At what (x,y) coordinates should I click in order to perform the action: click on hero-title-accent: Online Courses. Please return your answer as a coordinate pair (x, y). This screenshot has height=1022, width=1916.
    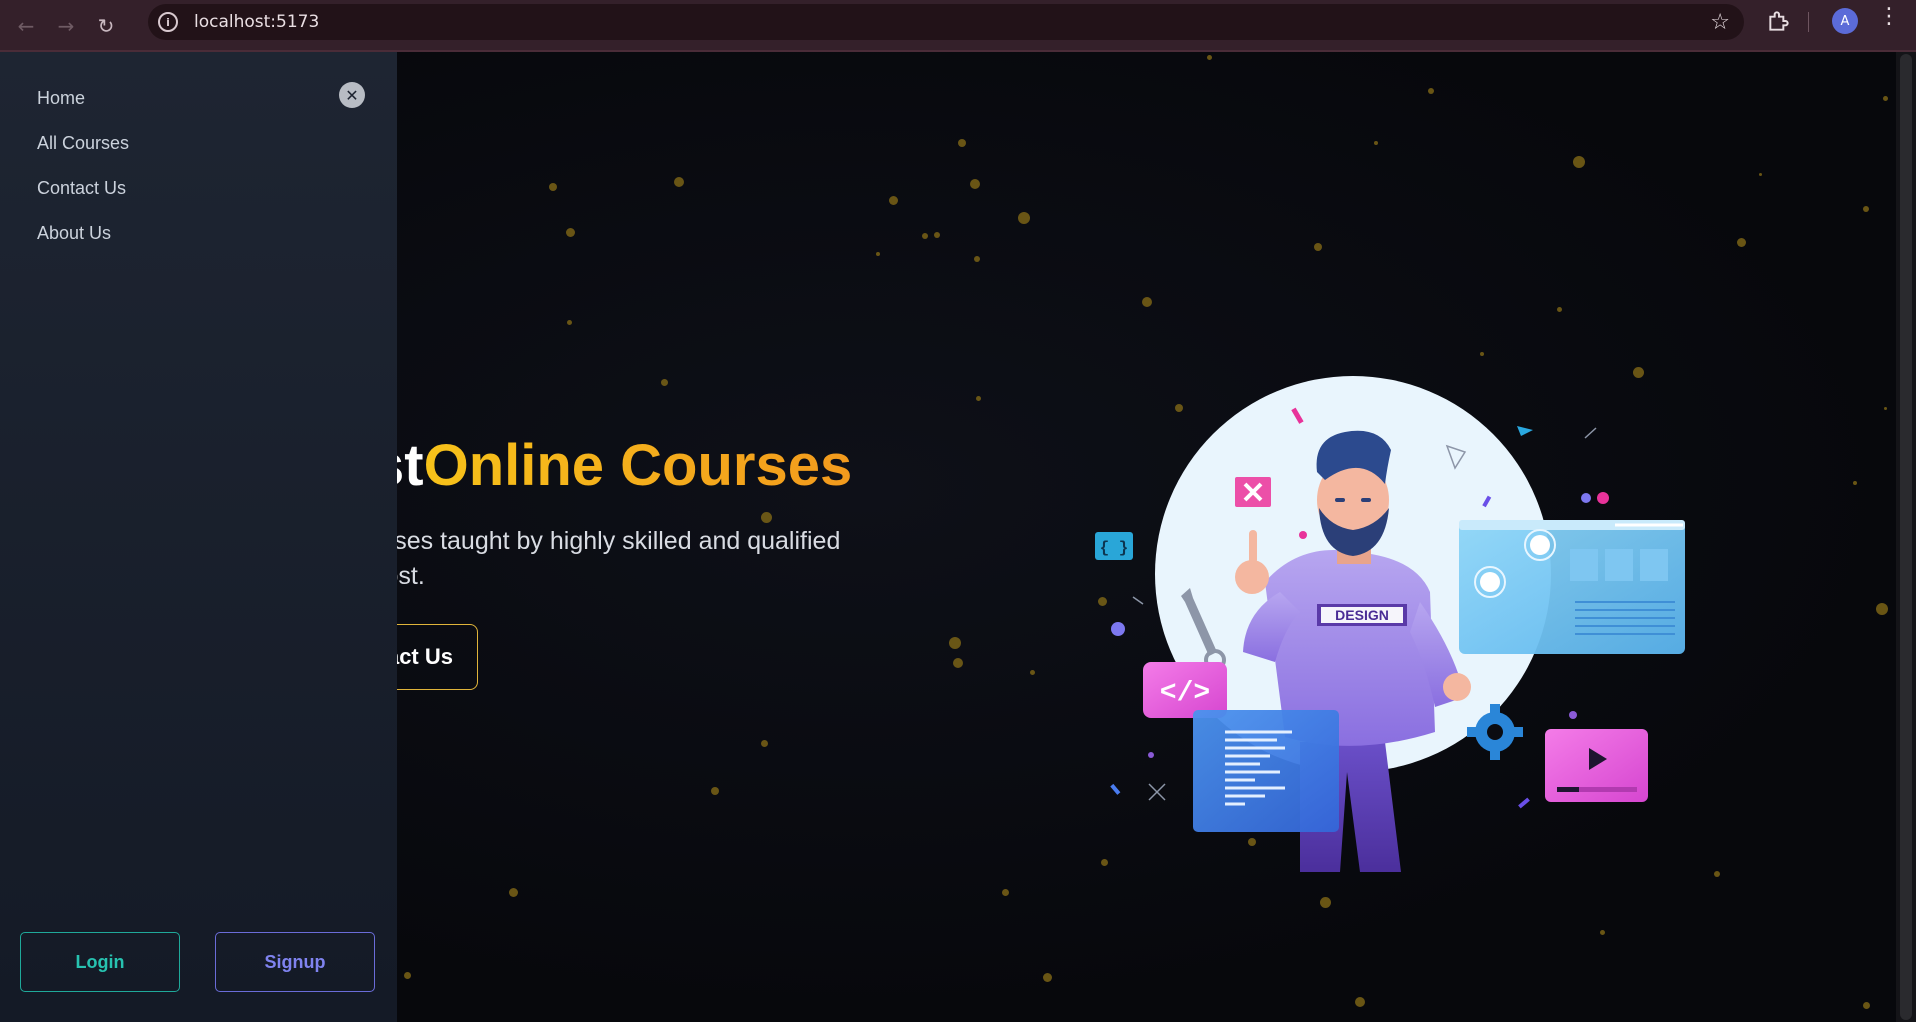
    Looking at the image, I should click on (638, 465).